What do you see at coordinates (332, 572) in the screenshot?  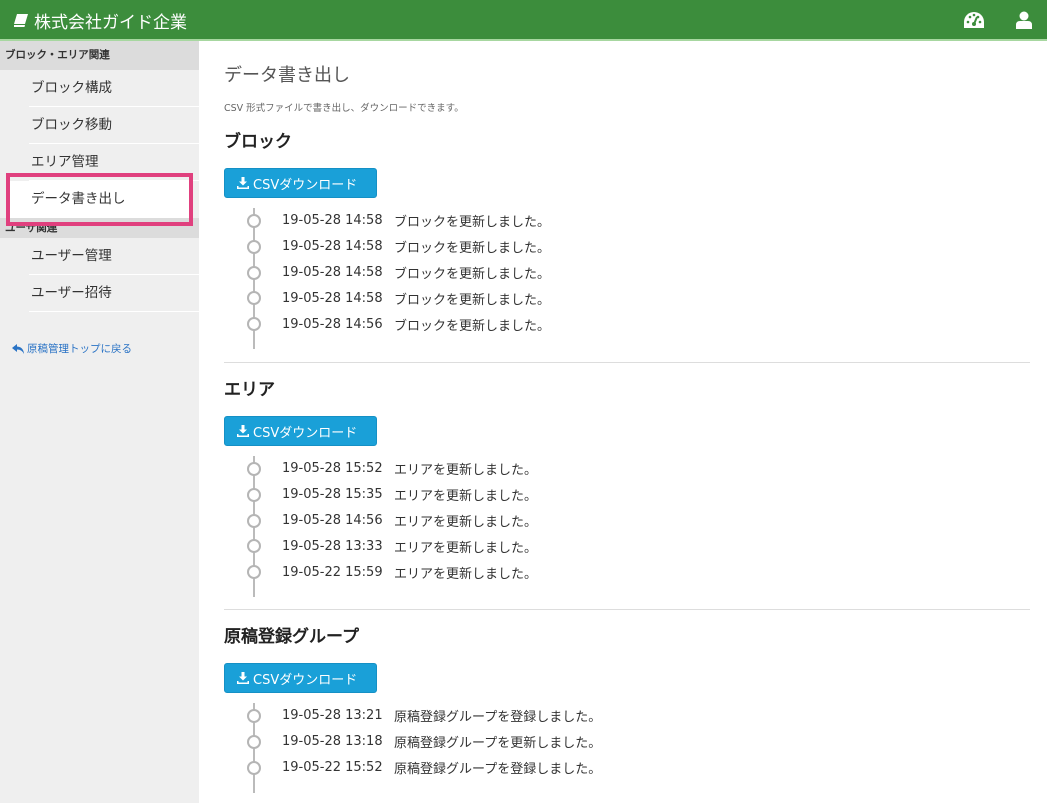 I see `timestamp: 19-05-22 15:59` at bounding box center [332, 572].